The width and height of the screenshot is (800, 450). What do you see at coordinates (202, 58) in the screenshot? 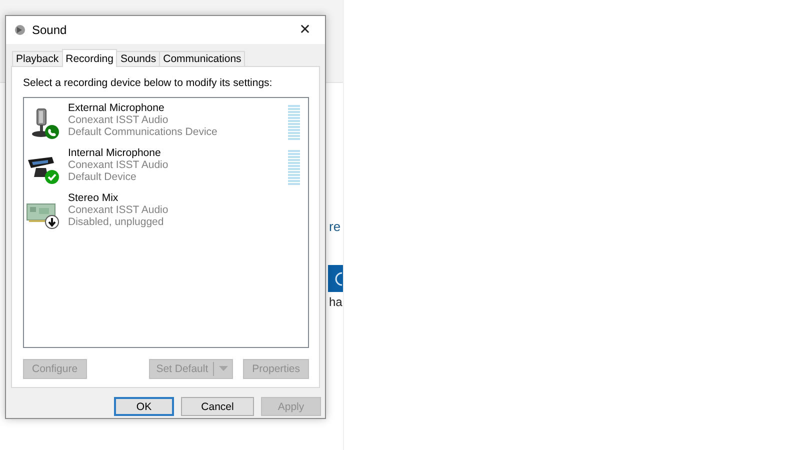
I see `tab: Communications` at bounding box center [202, 58].